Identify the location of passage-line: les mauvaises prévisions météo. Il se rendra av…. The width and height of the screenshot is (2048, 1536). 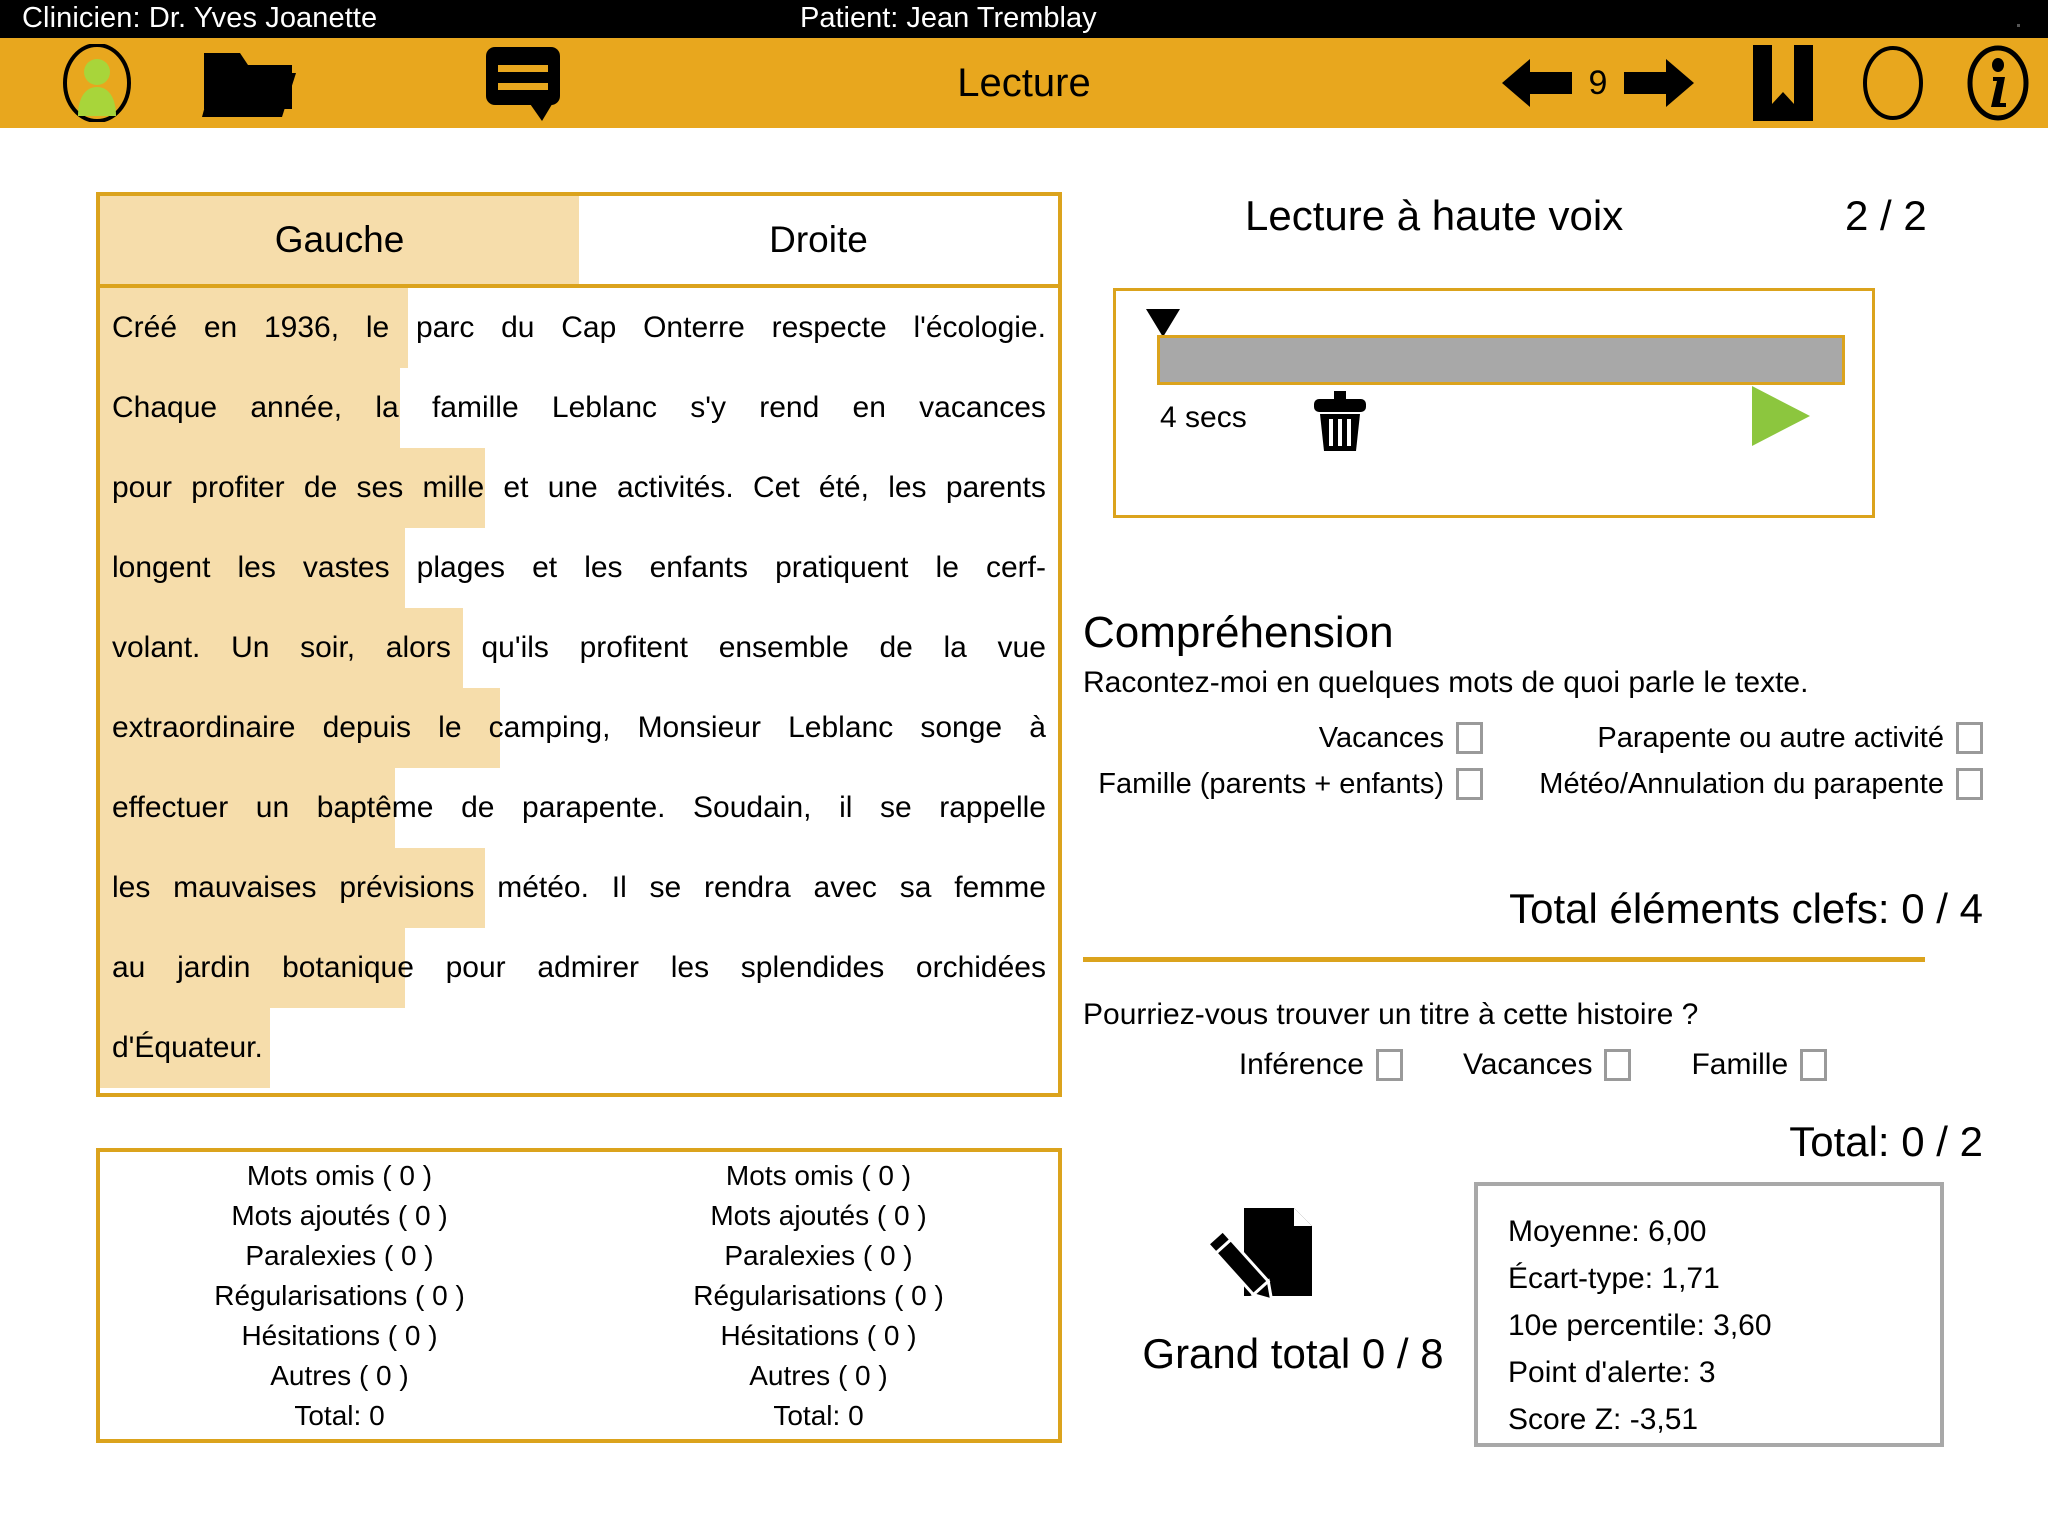
(579, 888).